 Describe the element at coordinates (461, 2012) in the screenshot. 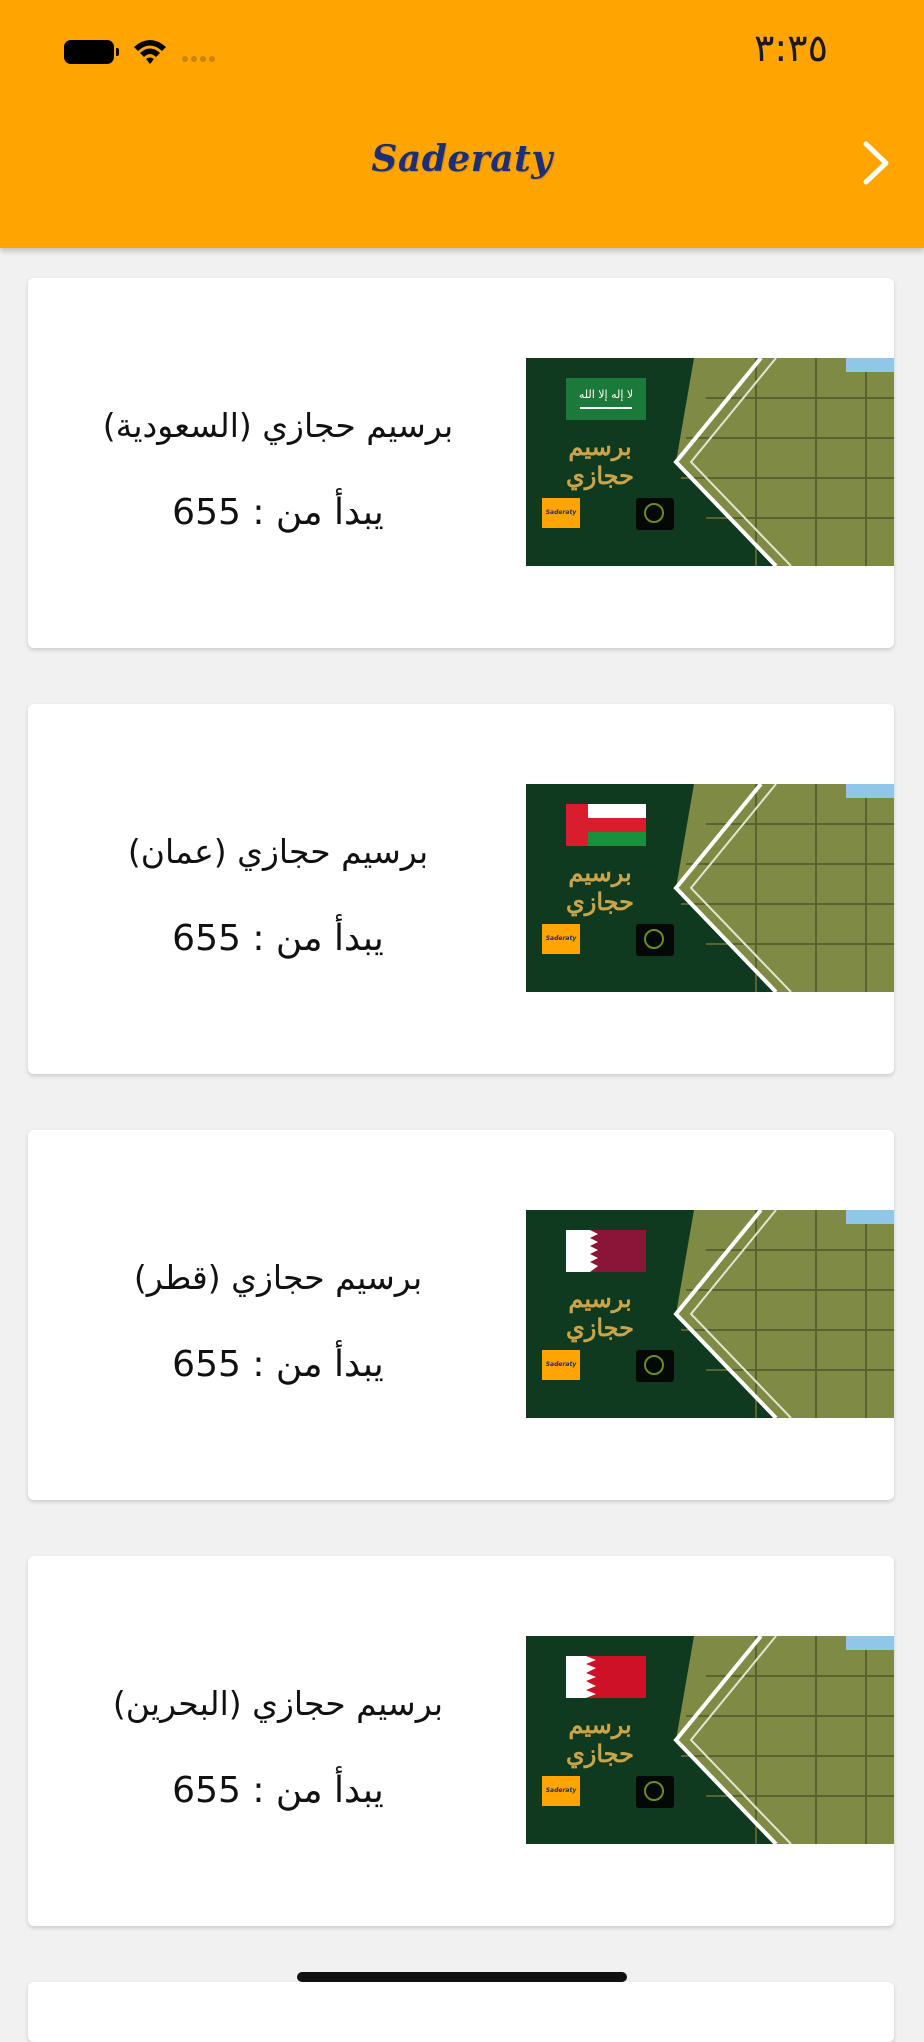

I see `product-card` at that location.